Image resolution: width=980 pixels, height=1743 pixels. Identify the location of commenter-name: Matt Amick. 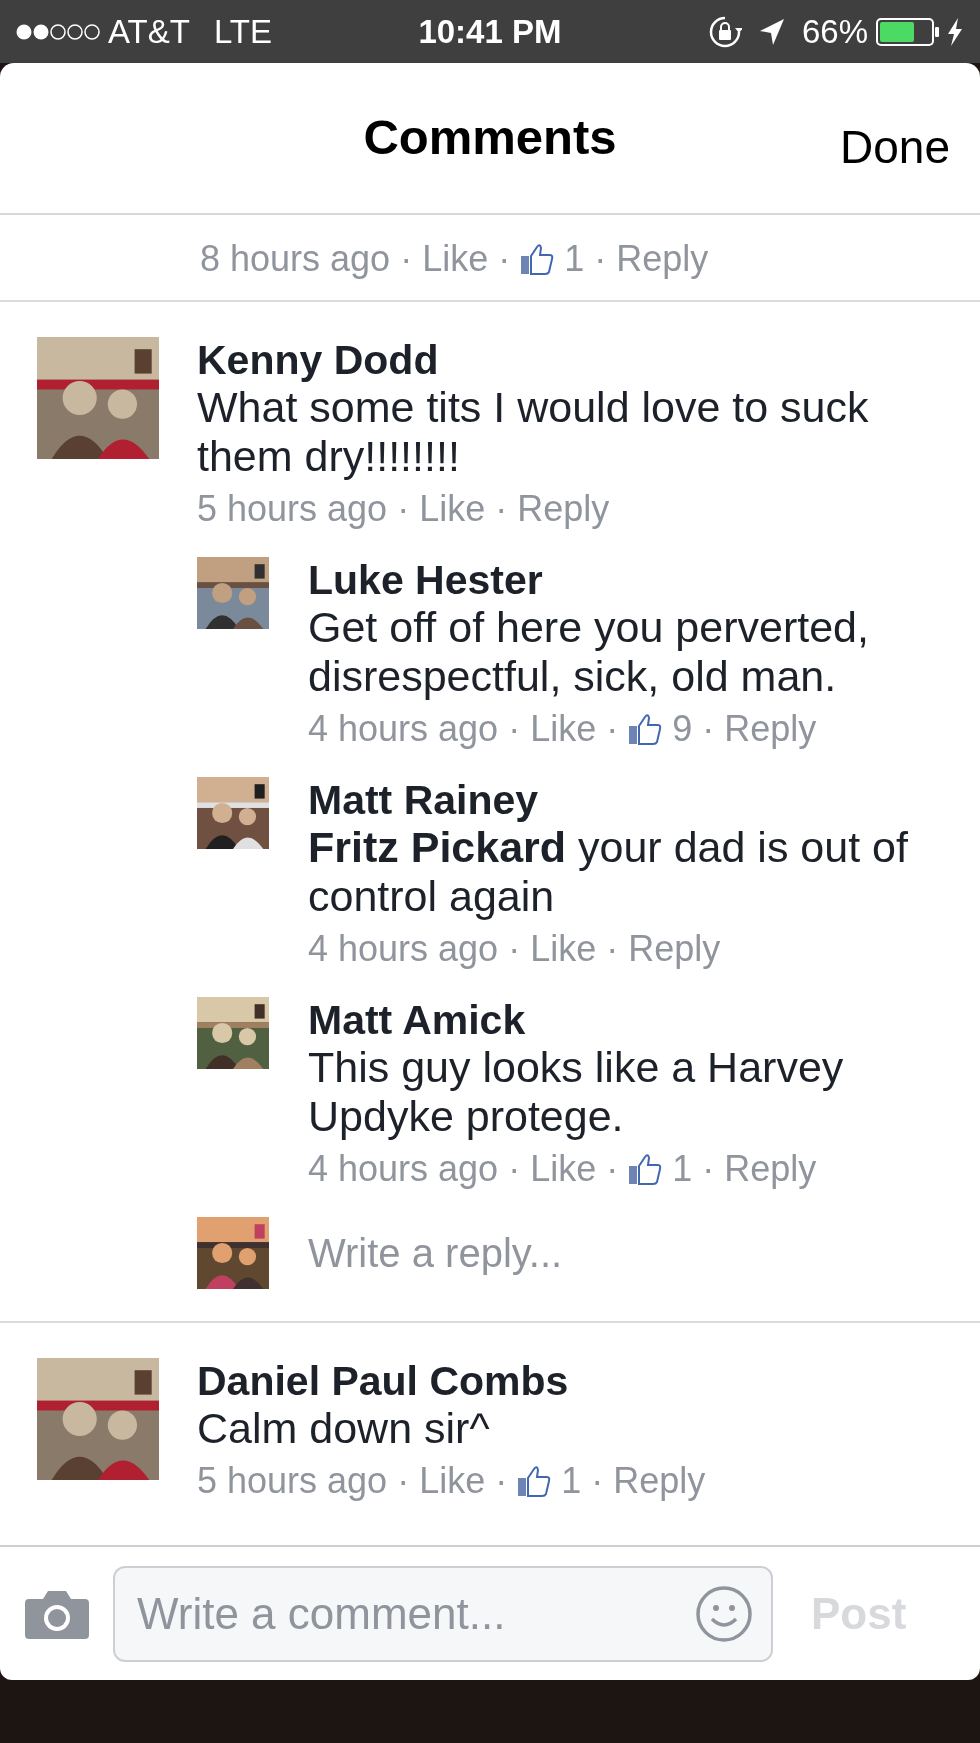
(629, 1020).